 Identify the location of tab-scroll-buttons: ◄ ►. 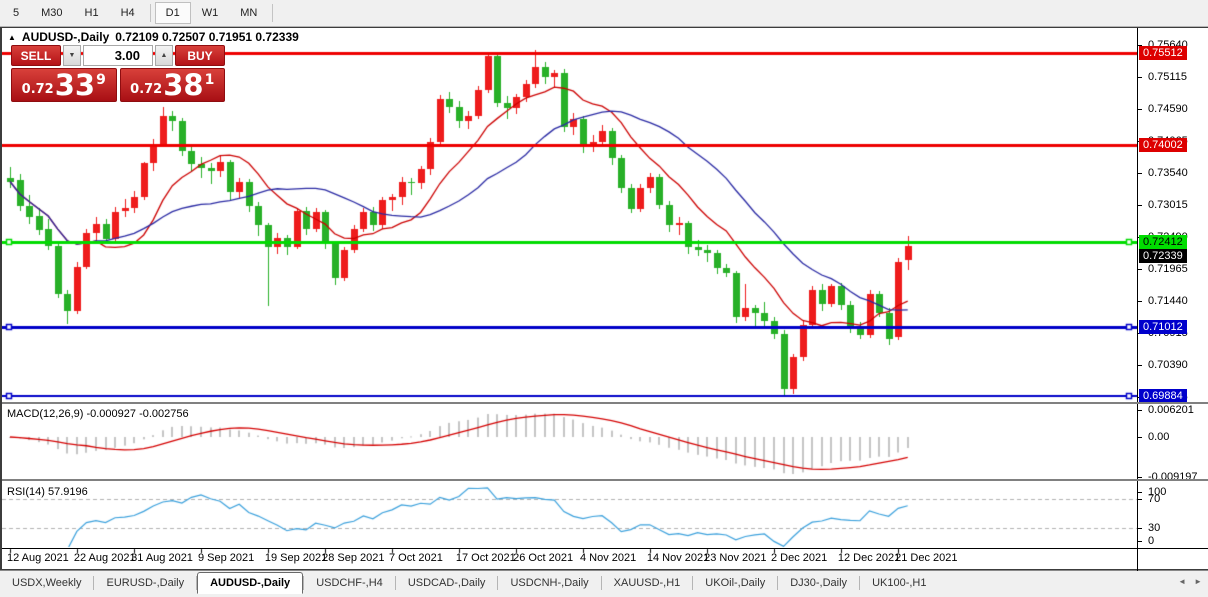
(1190, 581).